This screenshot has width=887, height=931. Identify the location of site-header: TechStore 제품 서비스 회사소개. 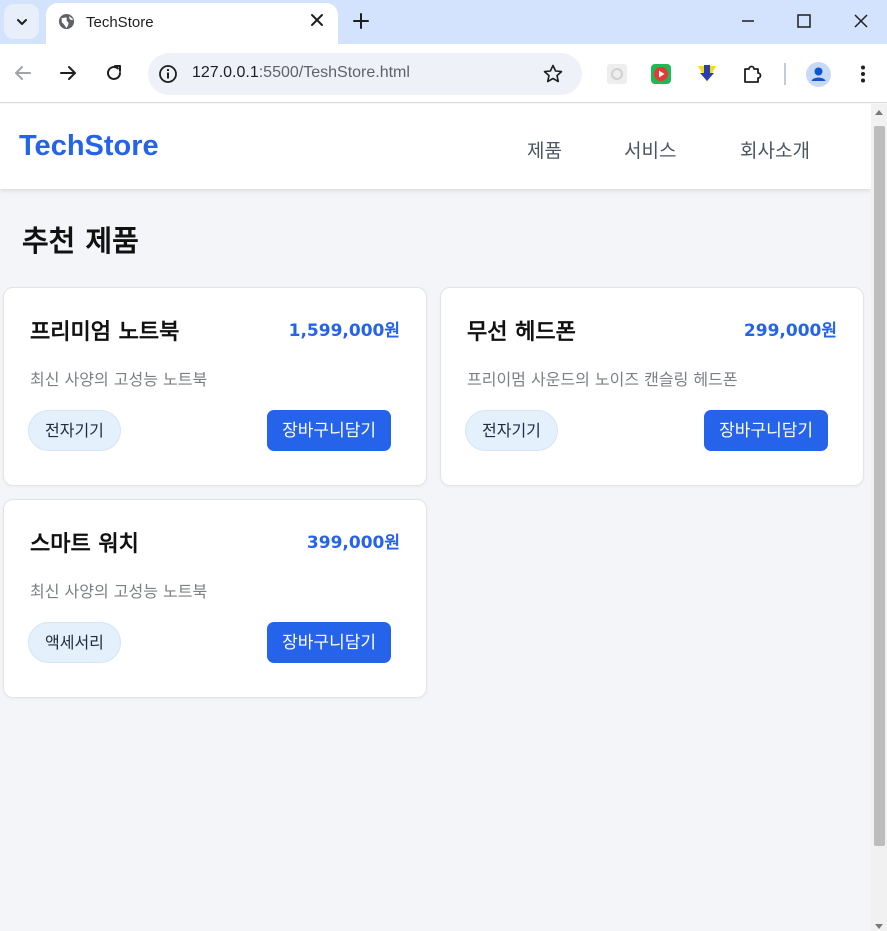
(435, 146).